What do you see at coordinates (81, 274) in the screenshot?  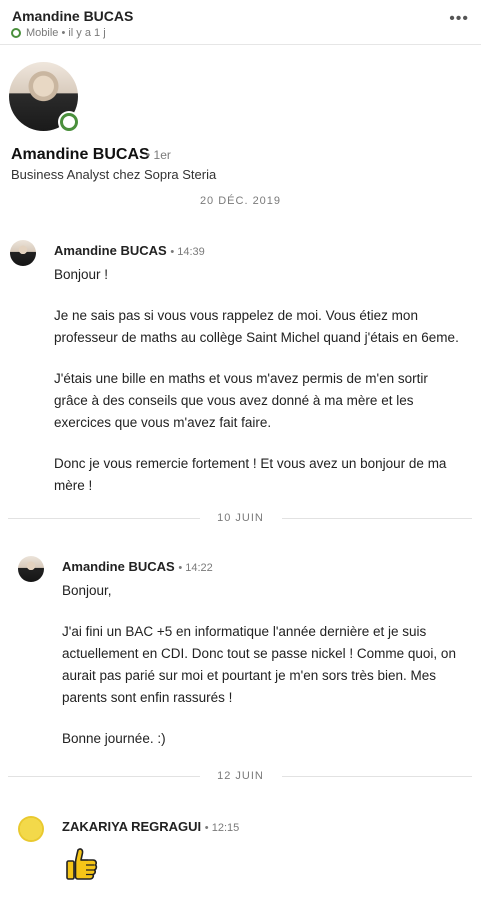 I see `message-paragraph: Bonjour !` at bounding box center [81, 274].